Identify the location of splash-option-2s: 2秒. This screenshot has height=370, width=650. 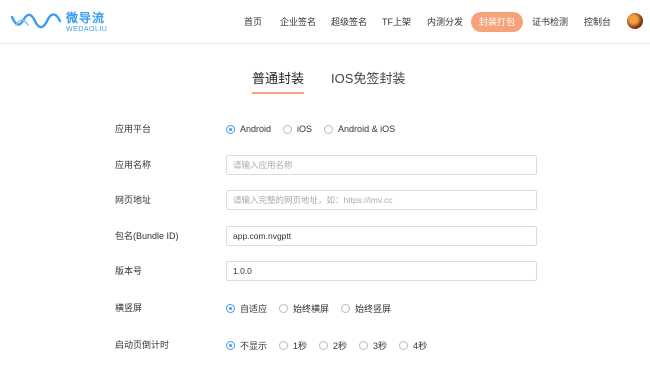
(333, 345).